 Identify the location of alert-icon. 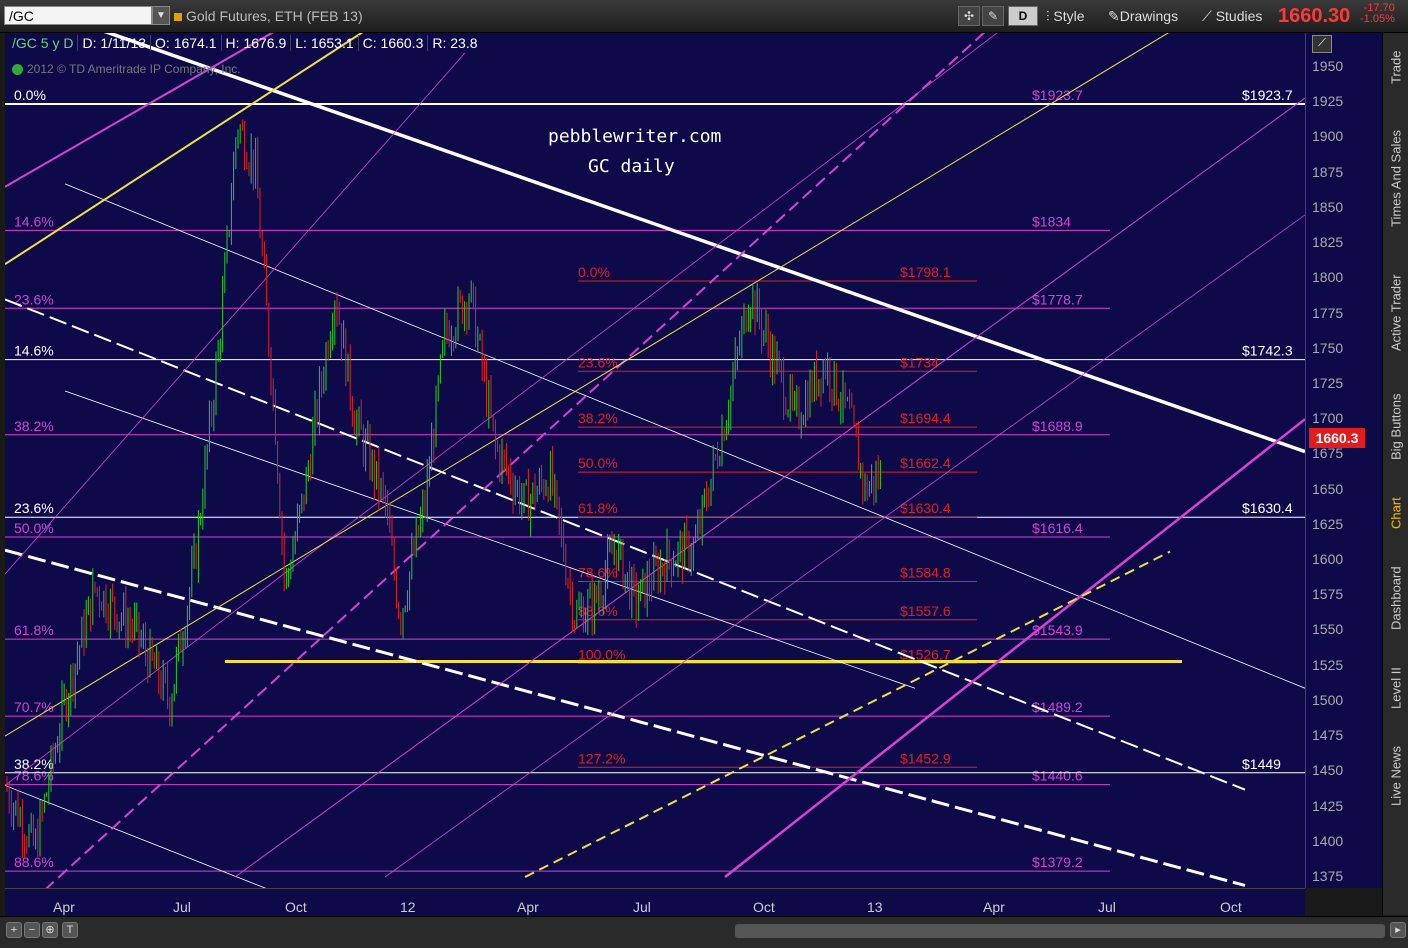
(178, 17).